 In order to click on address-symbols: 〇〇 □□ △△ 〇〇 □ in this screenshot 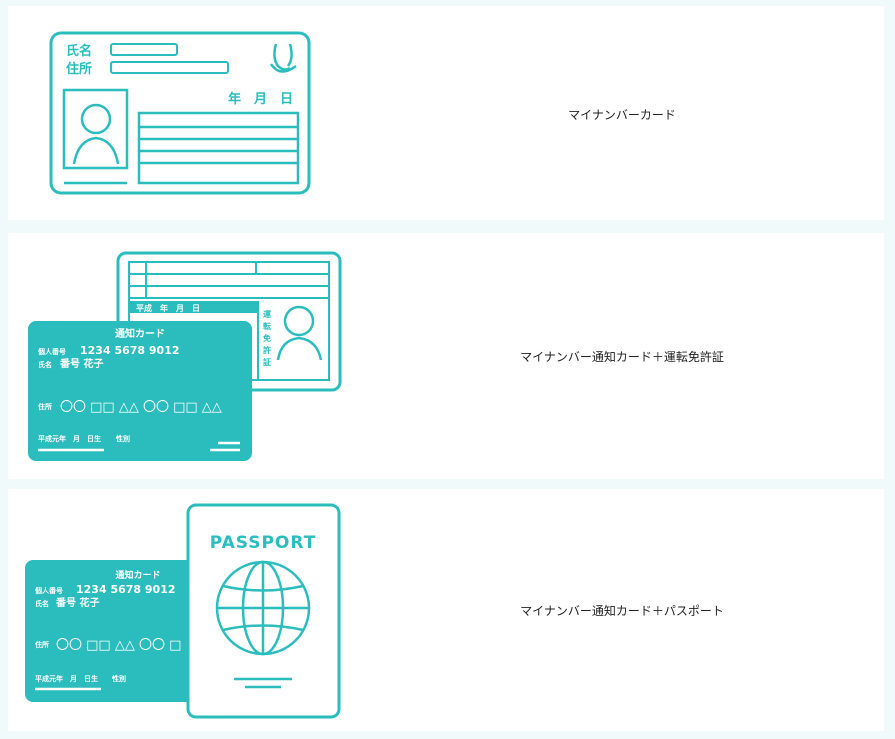, I will do `click(118, 645)`.